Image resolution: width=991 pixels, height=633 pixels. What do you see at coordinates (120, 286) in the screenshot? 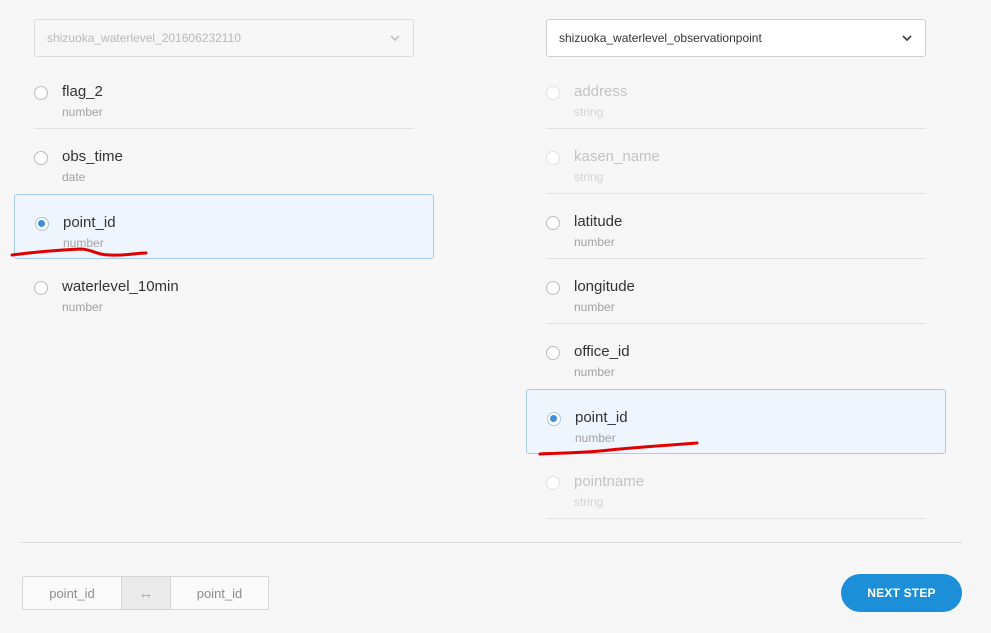
I see `field-name: waterlevel_10min` at bounding box center [120, 286].